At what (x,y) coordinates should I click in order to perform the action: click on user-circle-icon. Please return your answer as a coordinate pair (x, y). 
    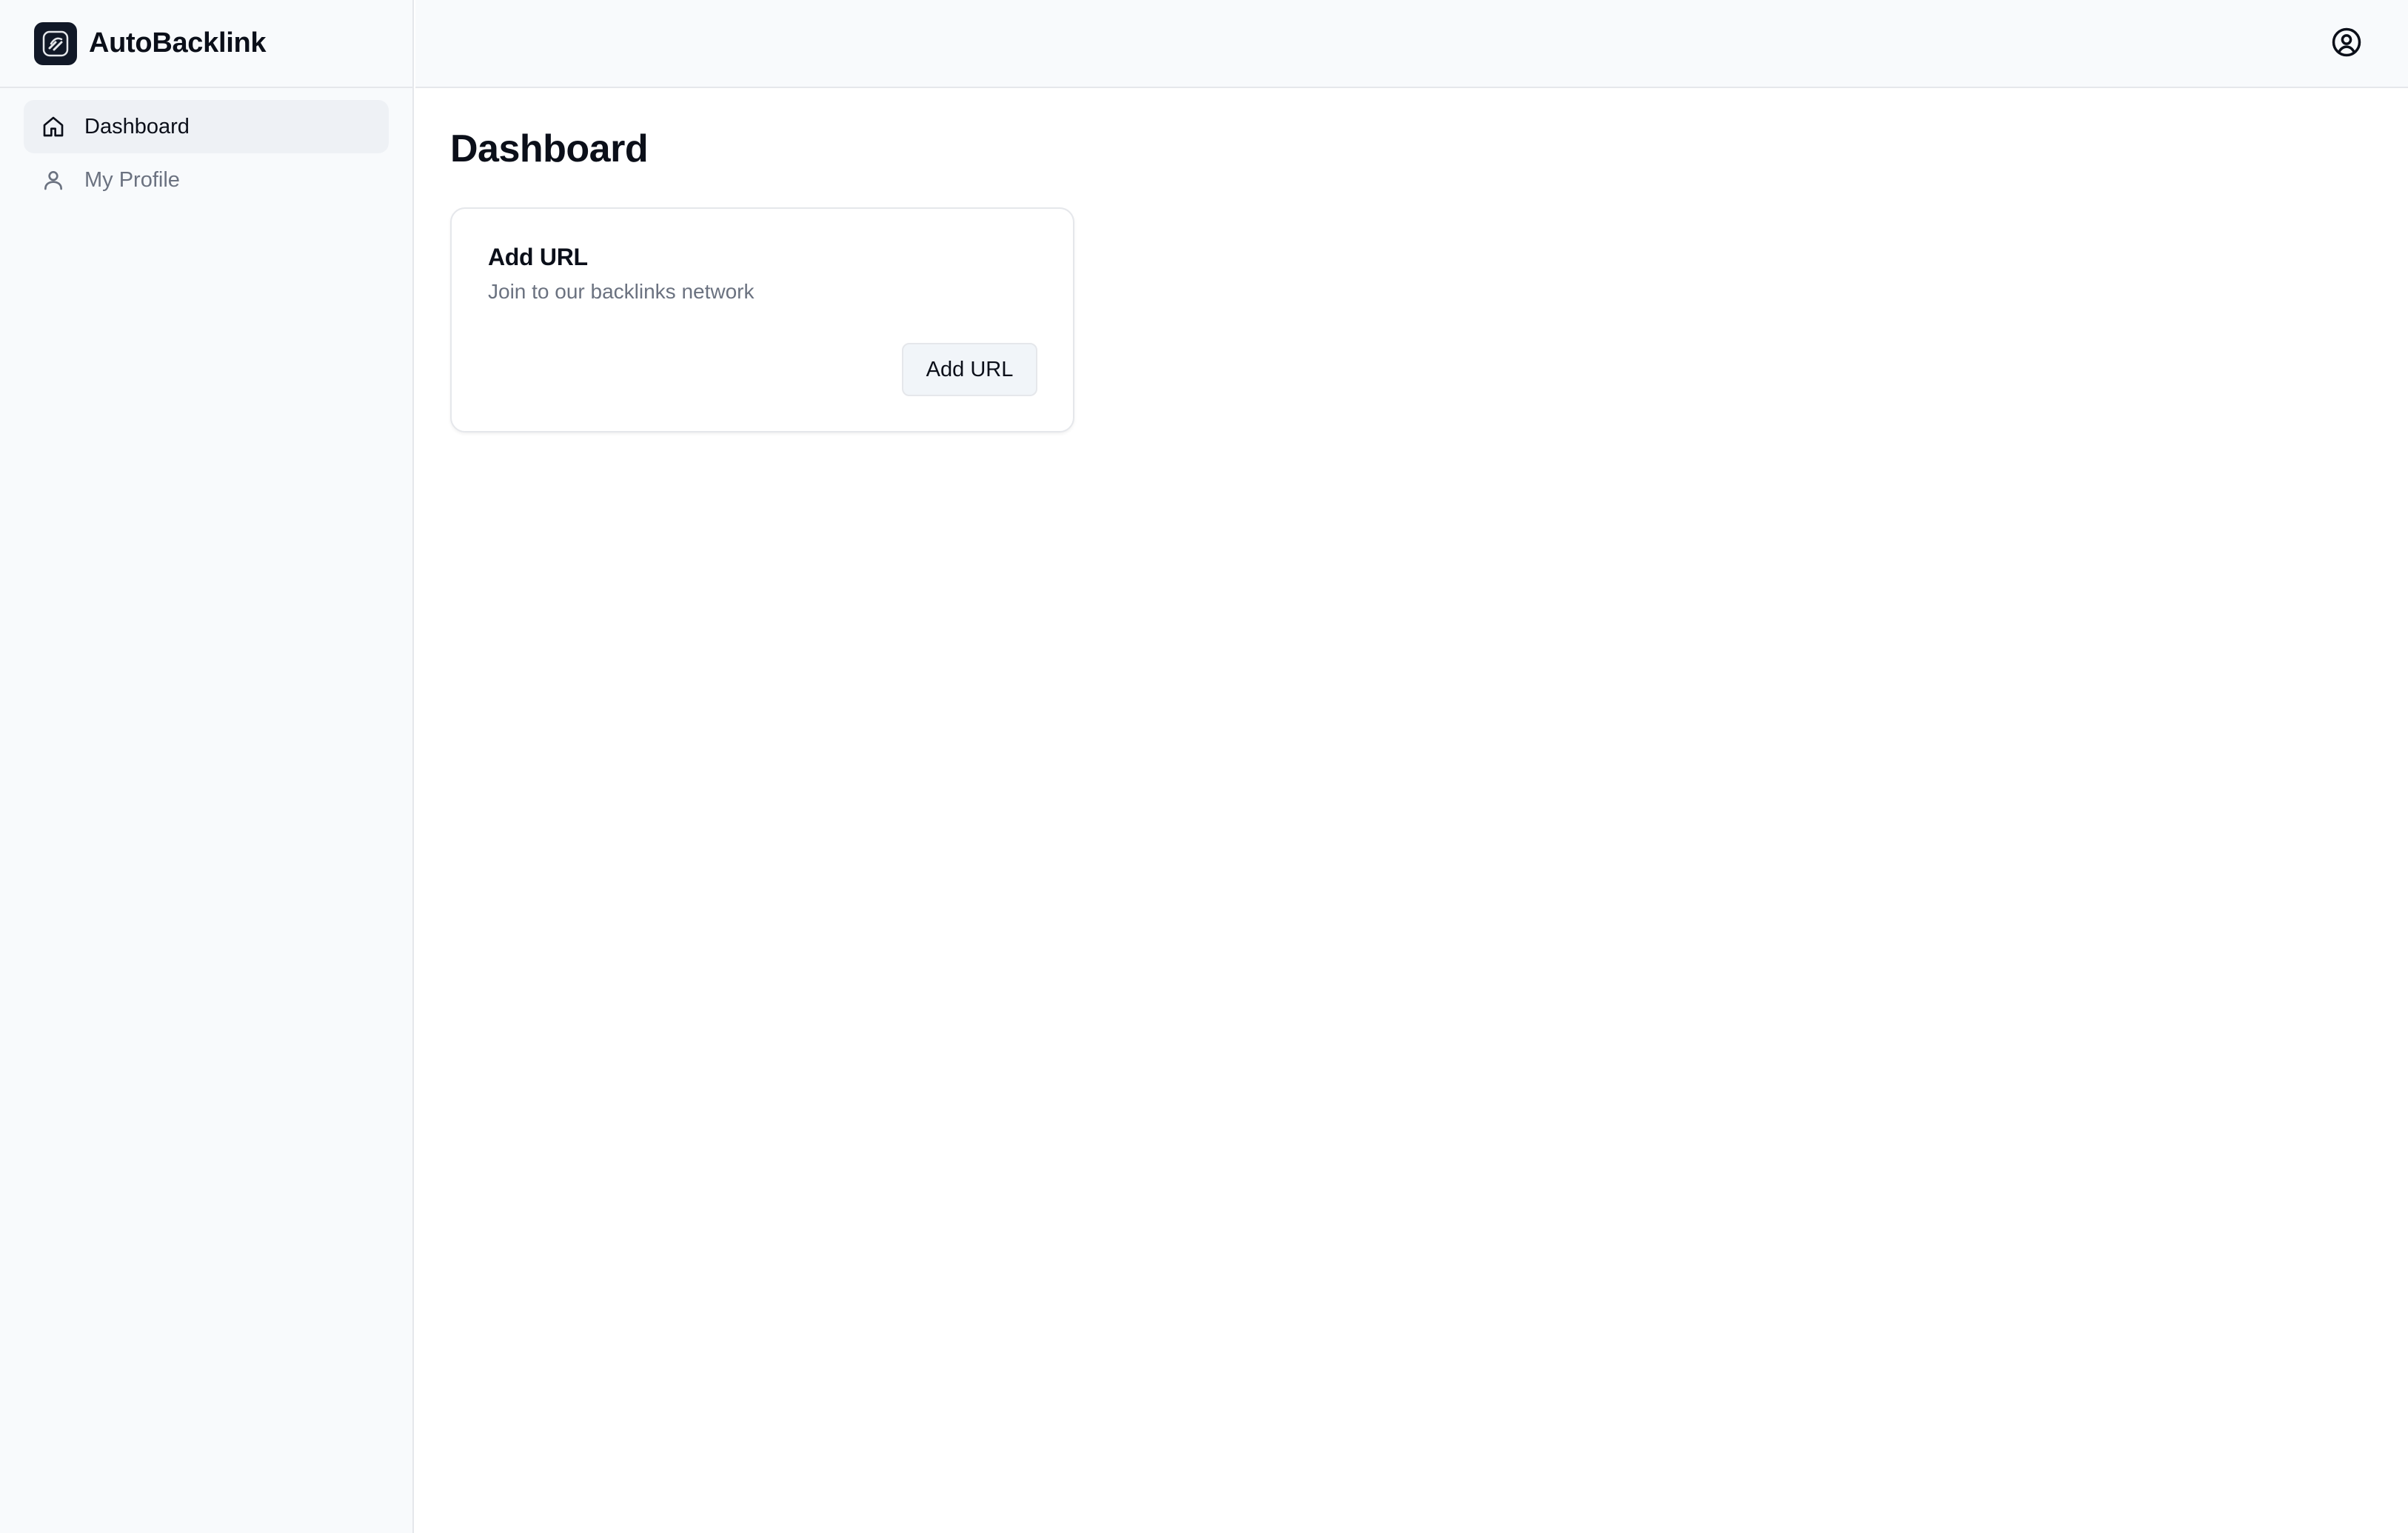
    Looking at the image, I should click on (2346, 44).